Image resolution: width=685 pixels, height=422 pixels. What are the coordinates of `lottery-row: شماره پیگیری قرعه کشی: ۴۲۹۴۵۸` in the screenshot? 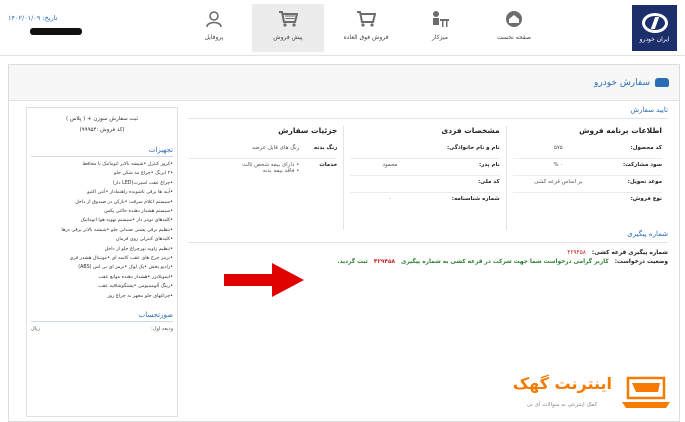 It's located at (428, 249).